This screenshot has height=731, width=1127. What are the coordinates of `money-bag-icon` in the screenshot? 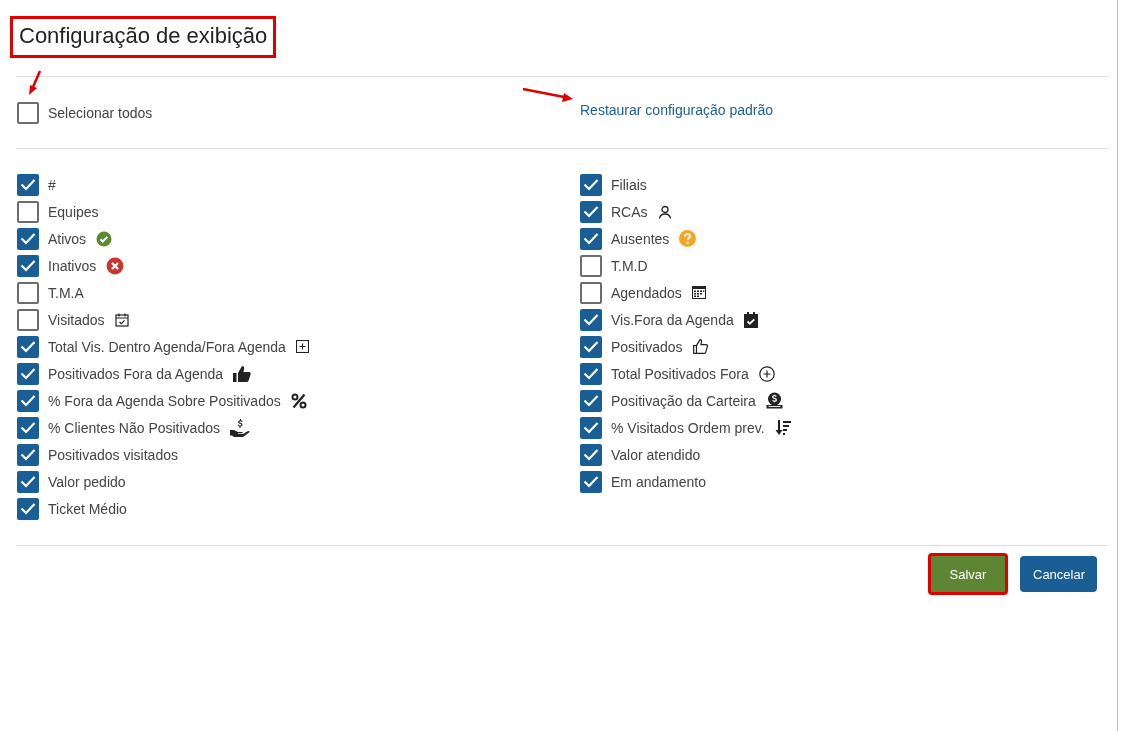 It's located at (774, 400).